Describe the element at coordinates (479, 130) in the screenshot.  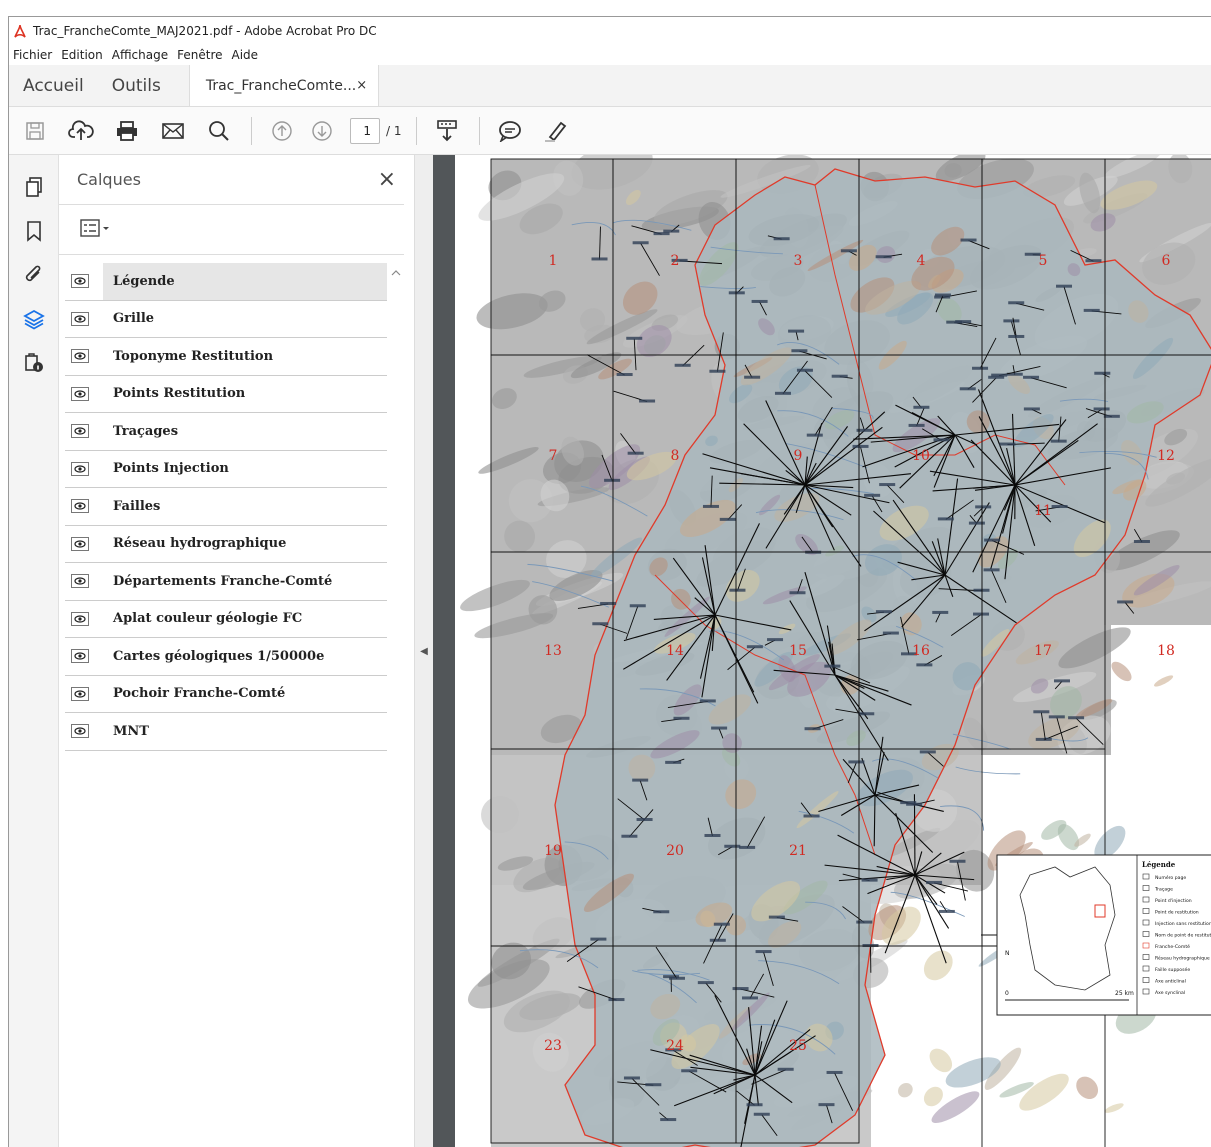
I see `toolbar-separator` at that location.